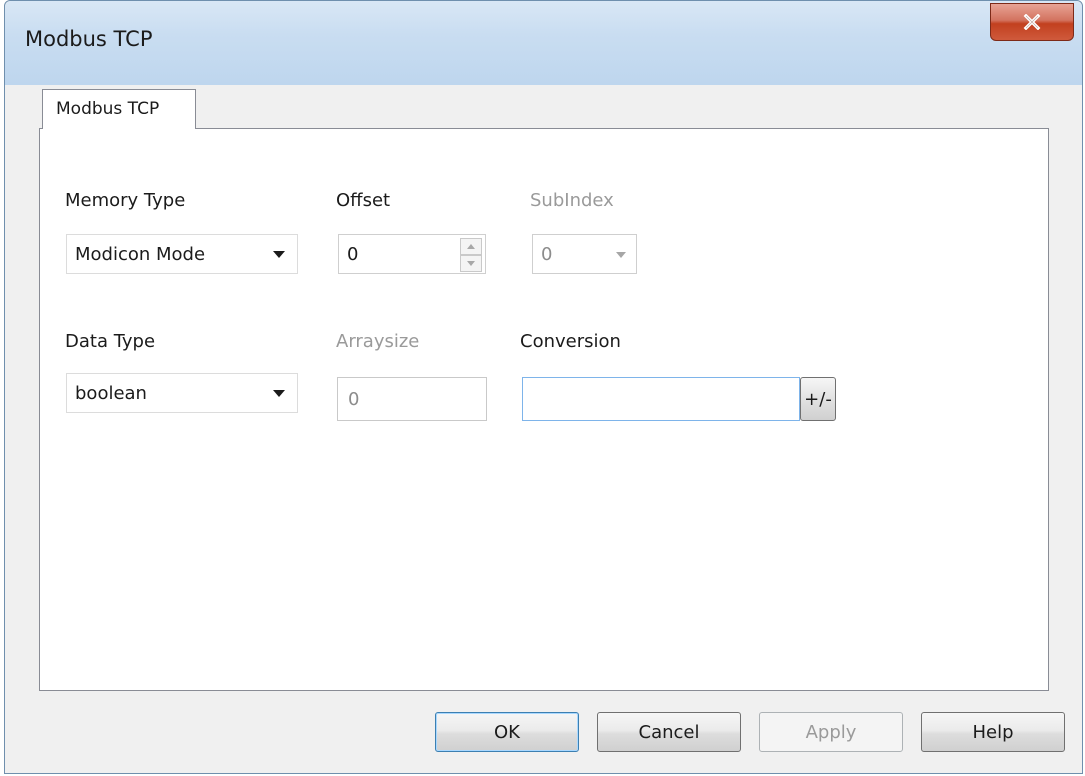 The image size is (1085, 776). Describe the element at coordinates (119, 109) in the screenshot. I see `tab-modbus-tcp: Modbus TCP` at that location.